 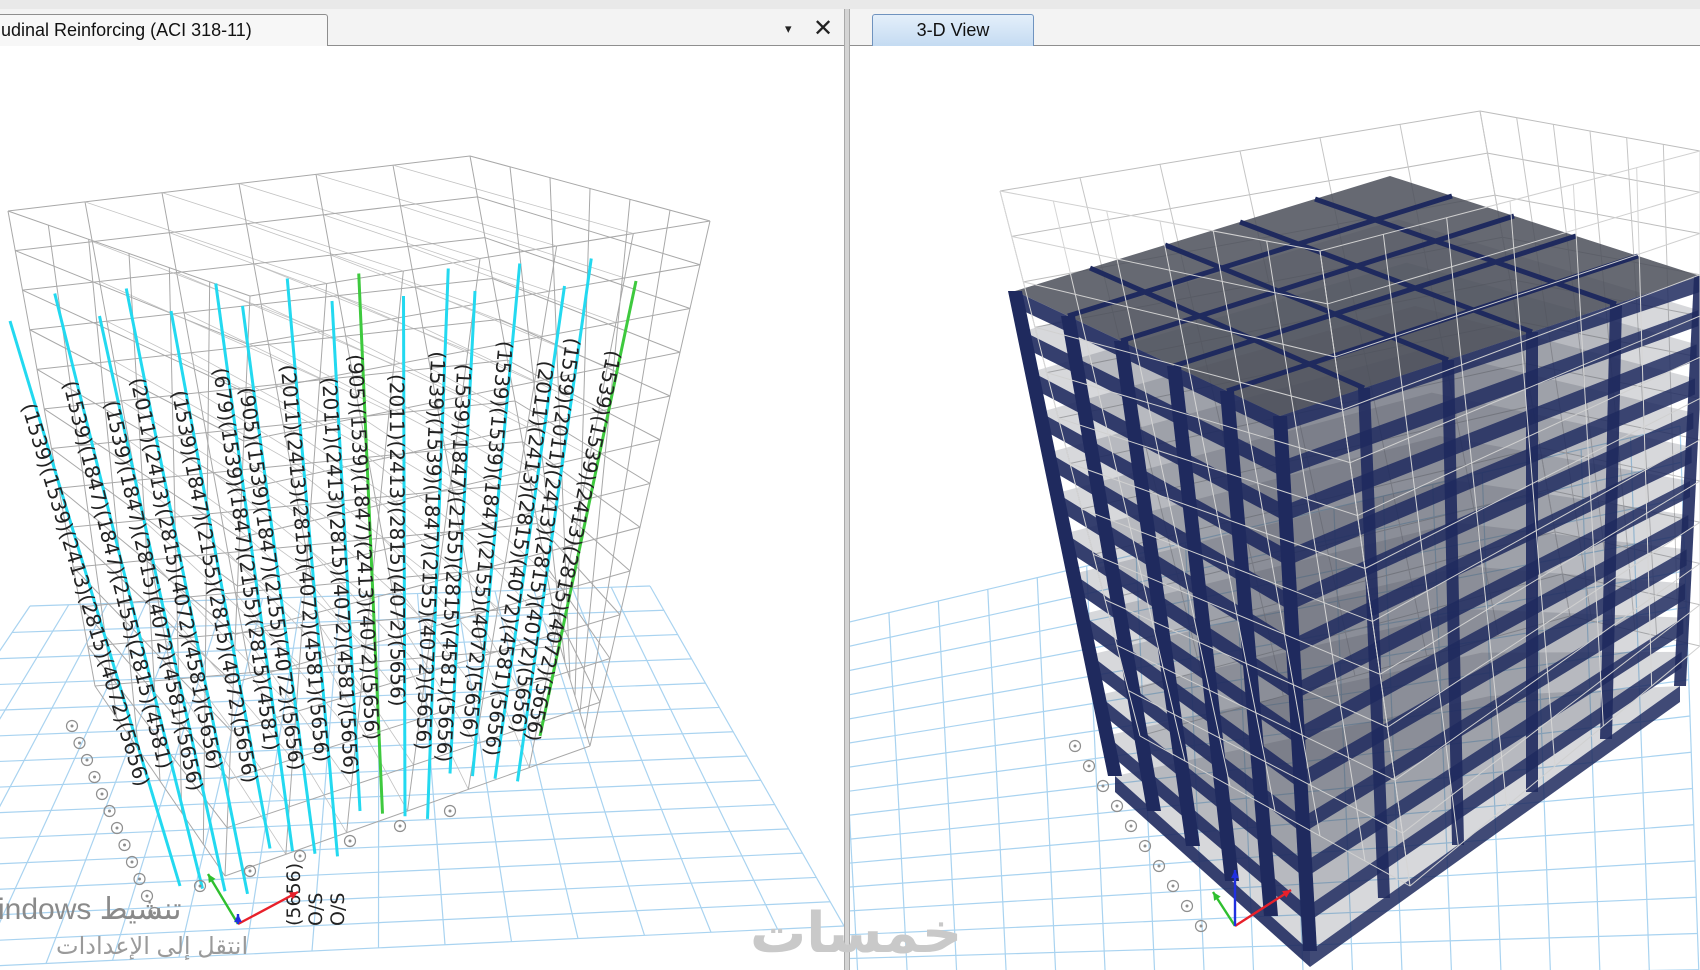 What do you see at coordinates (397, 540) in the screenshot?
I see `column-reinforcing-label: (2011)(2413)(2815)(4072)(5656)` at bounding box center [397, 540].